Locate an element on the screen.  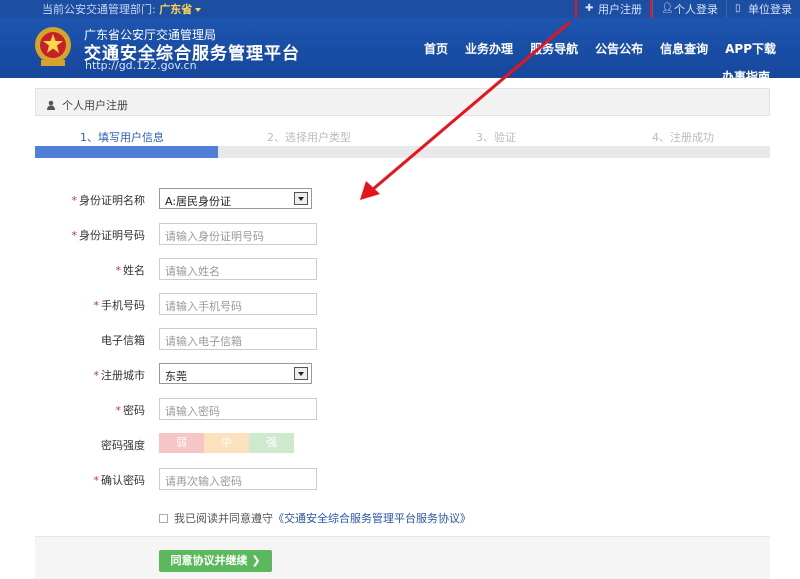
agree-checkbox is located at coordinates (163, 518).